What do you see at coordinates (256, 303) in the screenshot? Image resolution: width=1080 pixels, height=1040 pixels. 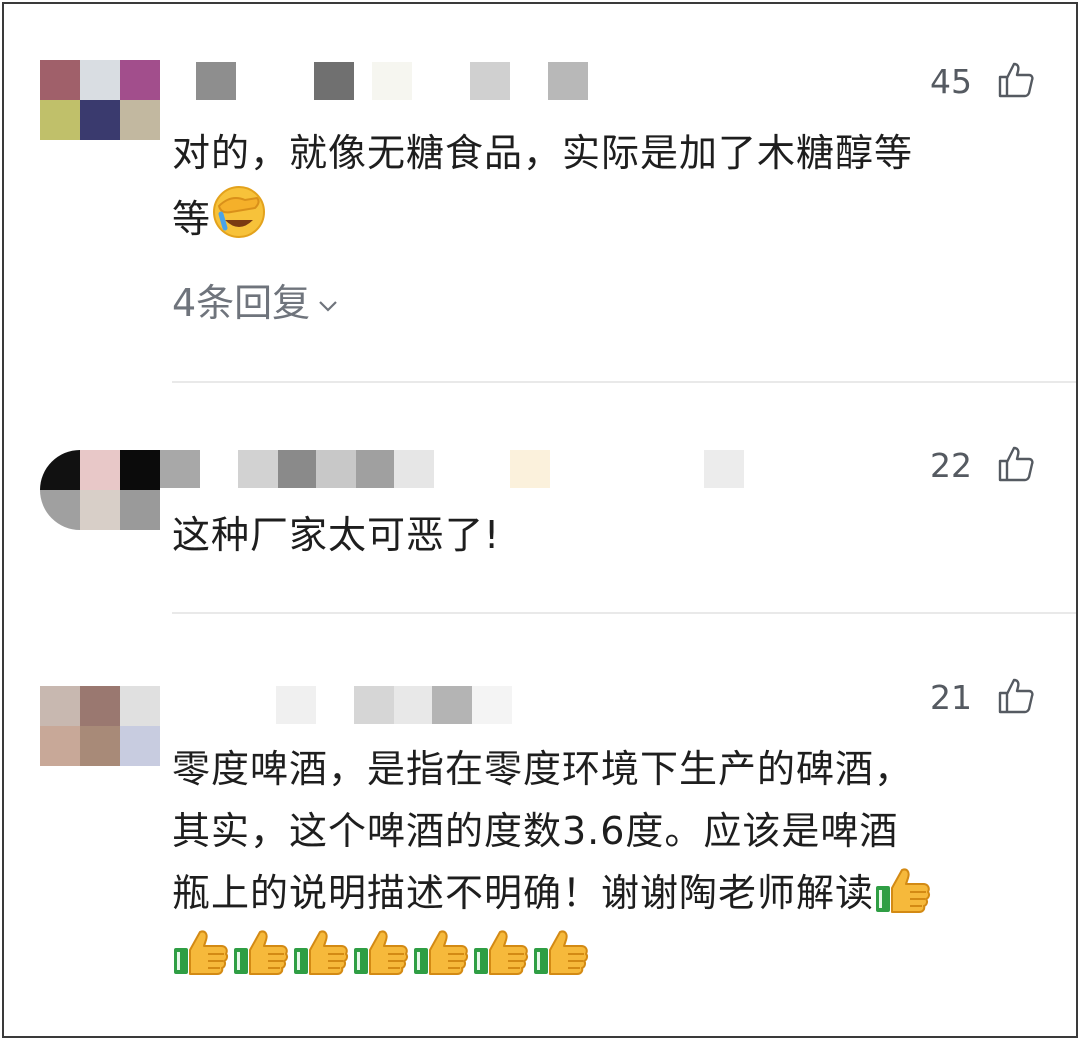 I see `view-replies-button: 4条回复` at bounding box center [256, 303].